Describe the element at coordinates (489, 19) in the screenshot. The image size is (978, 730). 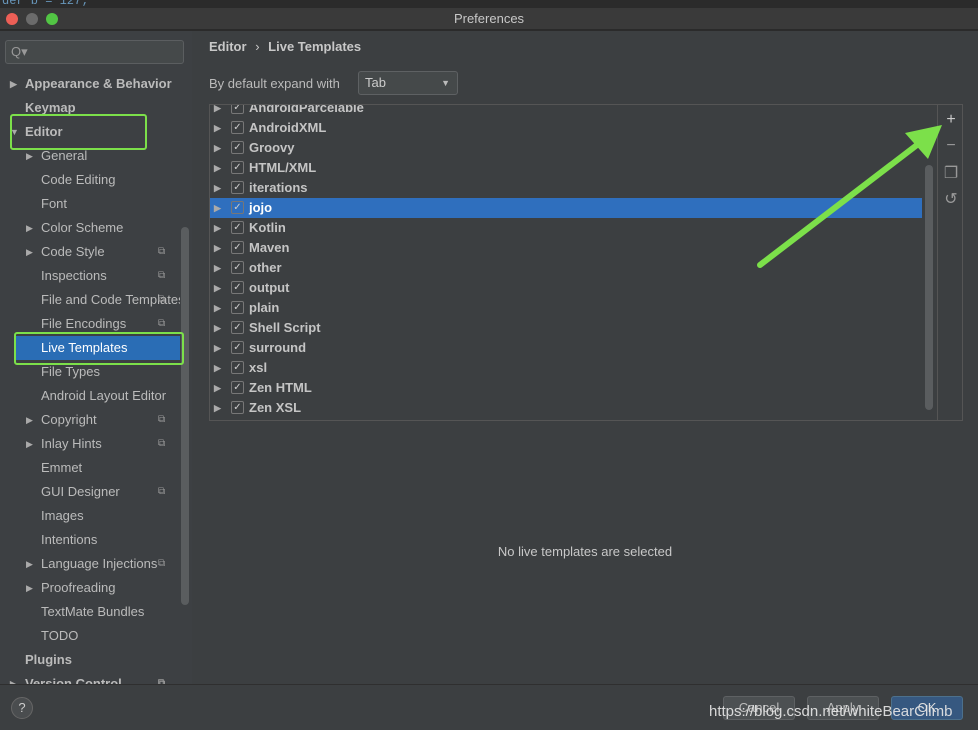
I see `title-bar: Preferences` at that location.